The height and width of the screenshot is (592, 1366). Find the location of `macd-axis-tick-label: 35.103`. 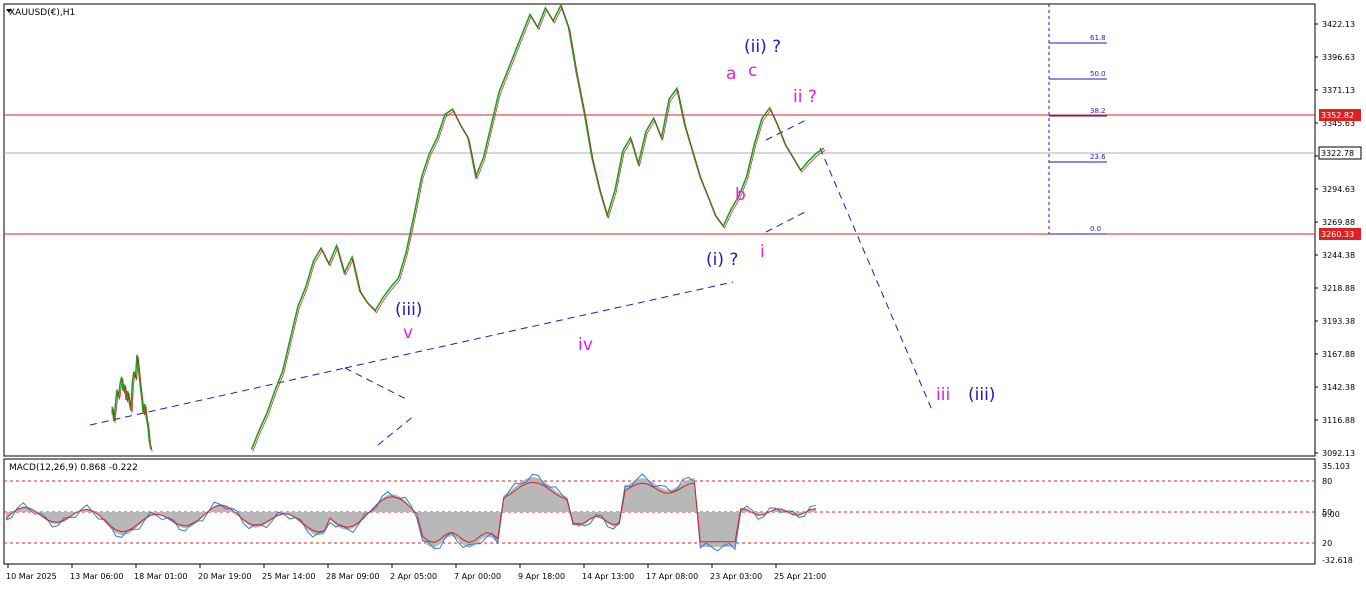

macd-axis-tick-label: 35.103 is located at coordinates (1336, 466).